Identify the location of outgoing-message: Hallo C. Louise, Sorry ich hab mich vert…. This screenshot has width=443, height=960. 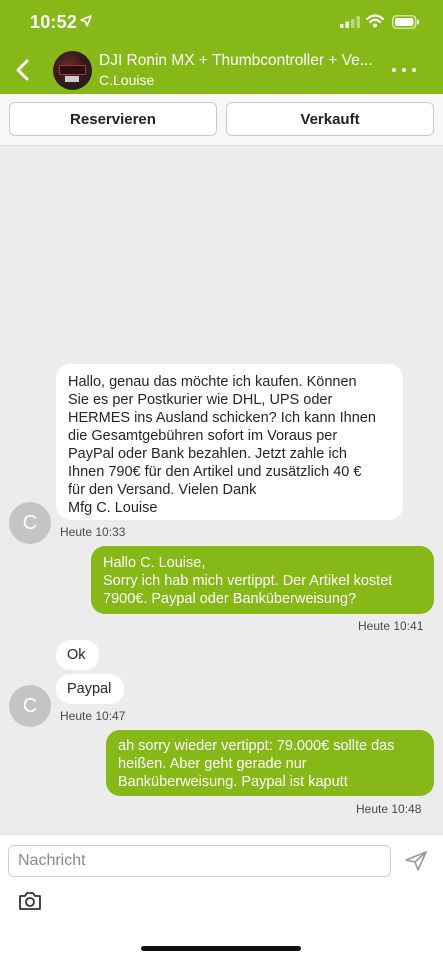
(262, 580).